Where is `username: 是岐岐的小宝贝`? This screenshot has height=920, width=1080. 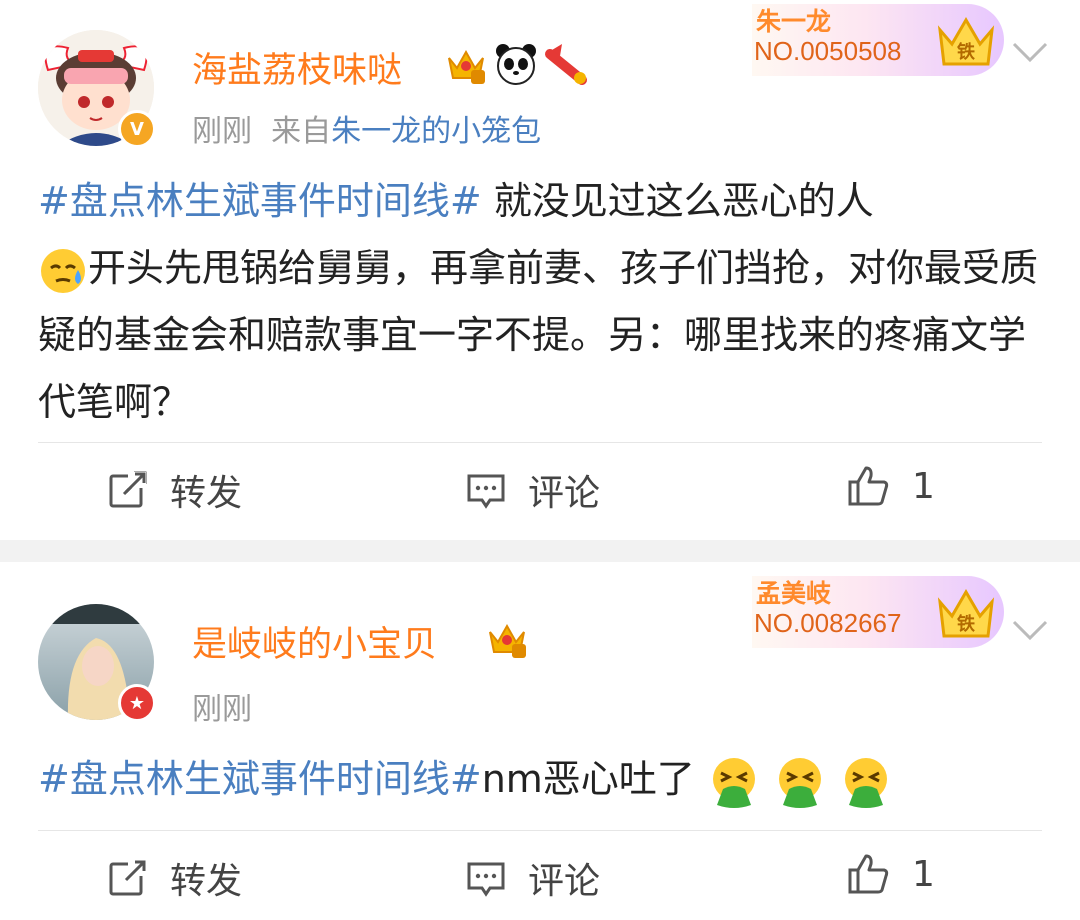 username: 是岐岐的小宝贝 is located at coordinates (314, 641).